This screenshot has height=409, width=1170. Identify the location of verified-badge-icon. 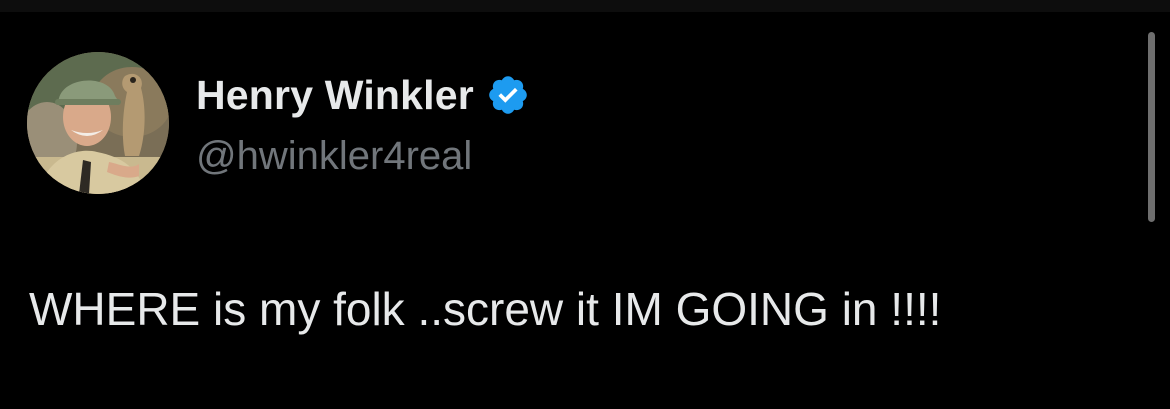
(508, 95).